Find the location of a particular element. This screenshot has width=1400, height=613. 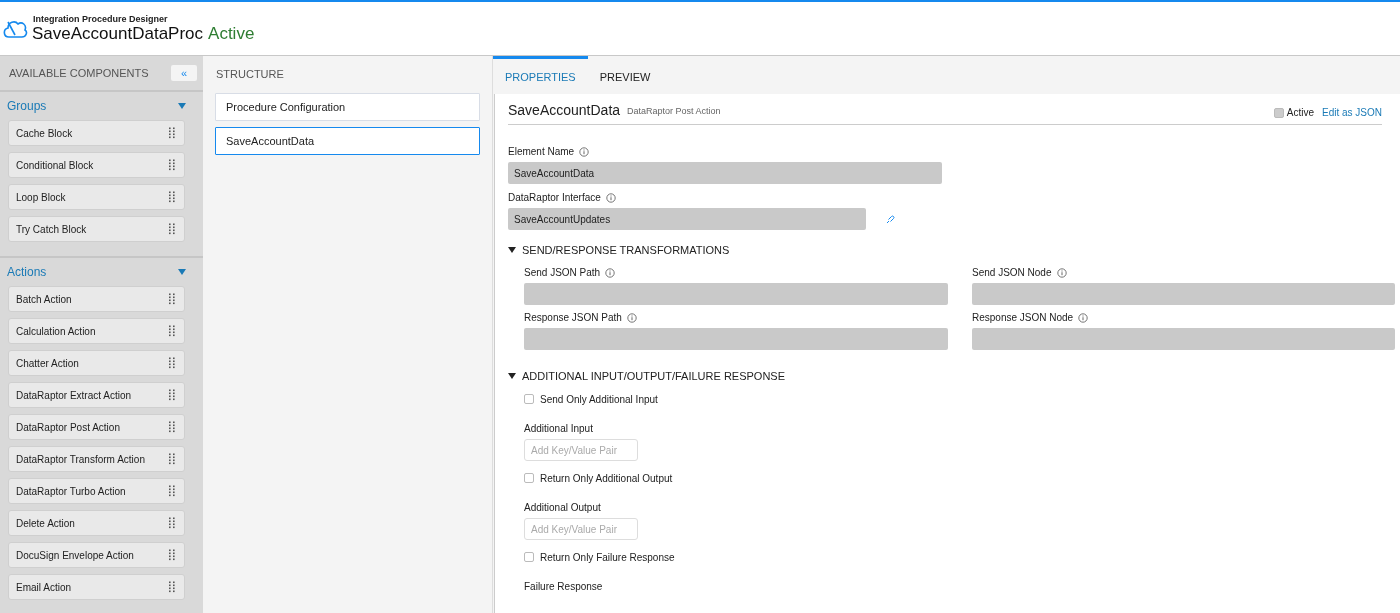

component-item: DataRaptor Turbo Action is located at coordinates (96, 491).